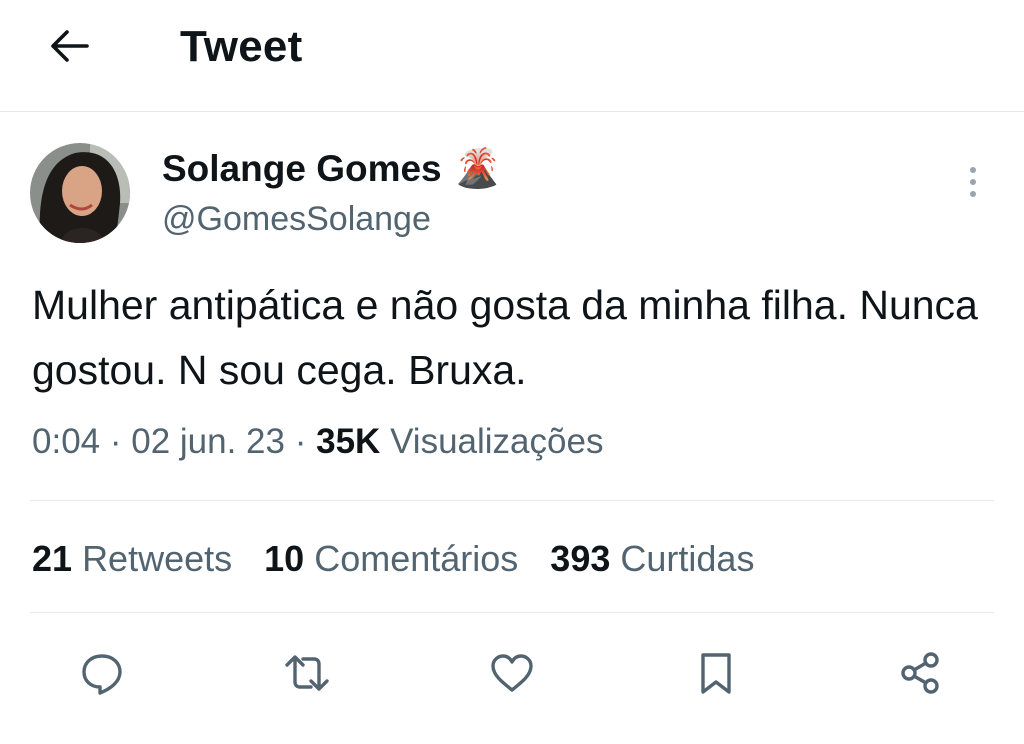 The width and height of the screenshot is (1024, 744). I want to click on retweets-stat: 21 Retweets, so click(132, 559).